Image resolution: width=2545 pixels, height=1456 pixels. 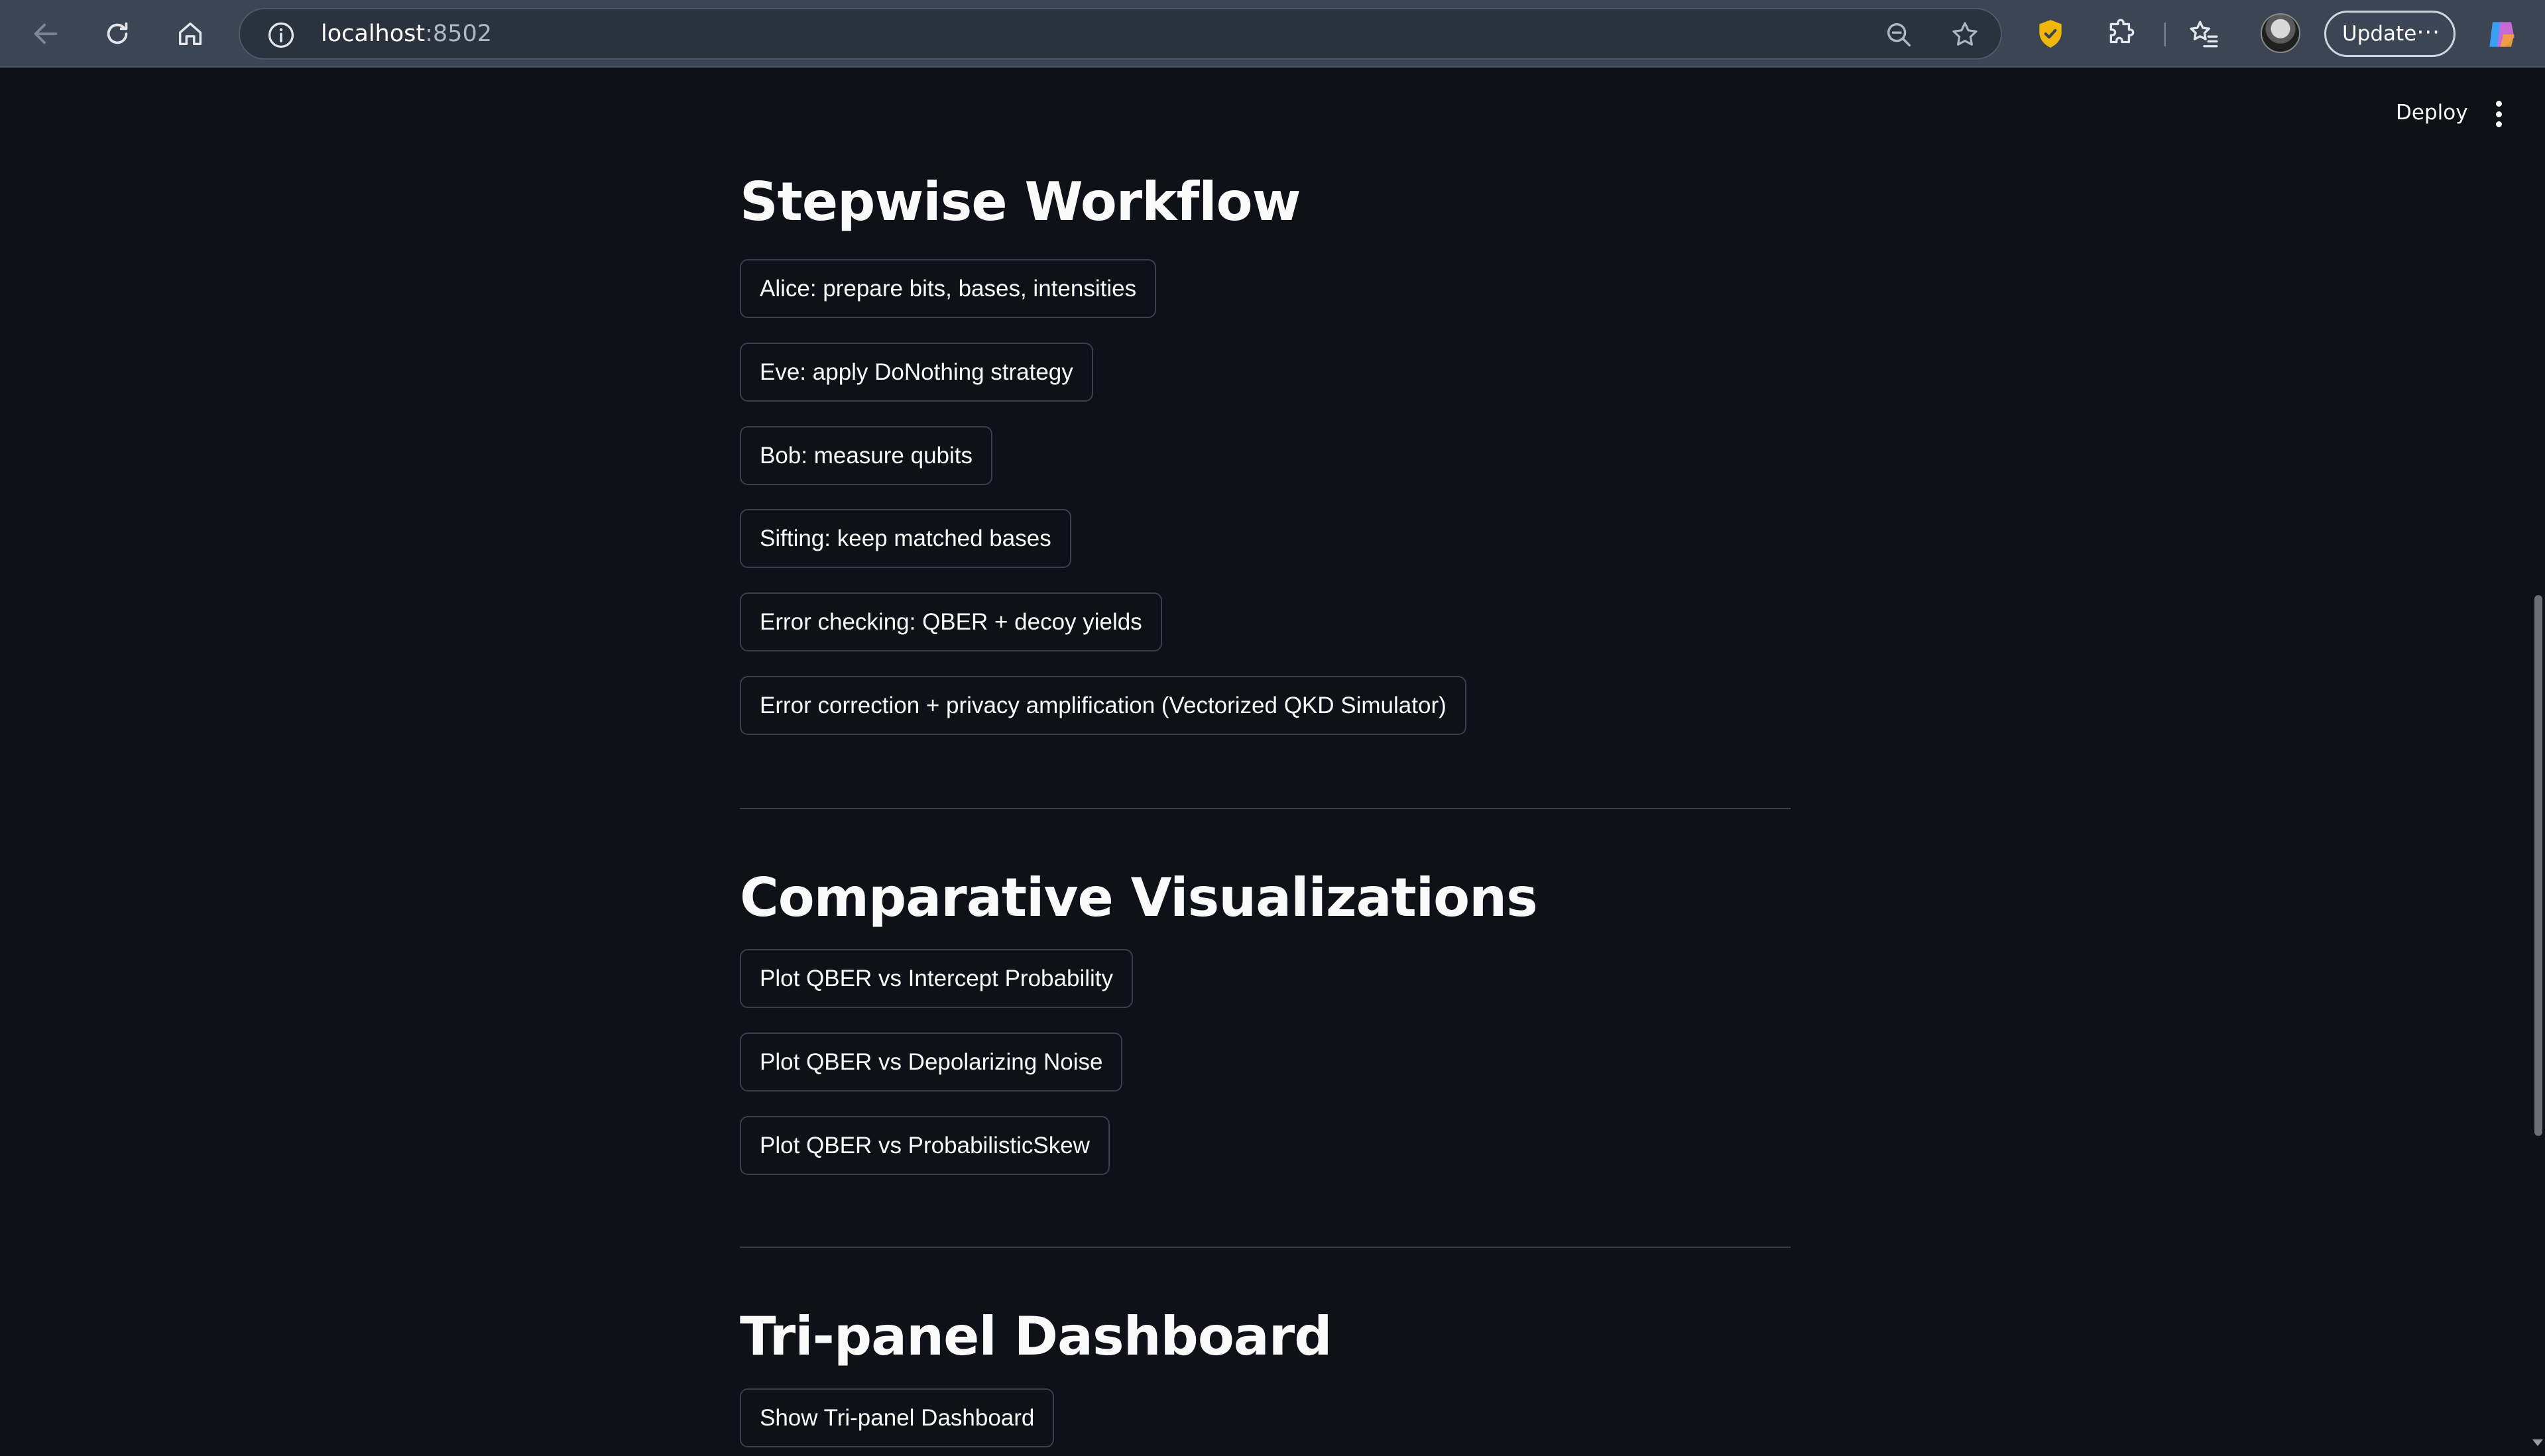 I want to click on home-icon, so click(x=190, y=34).